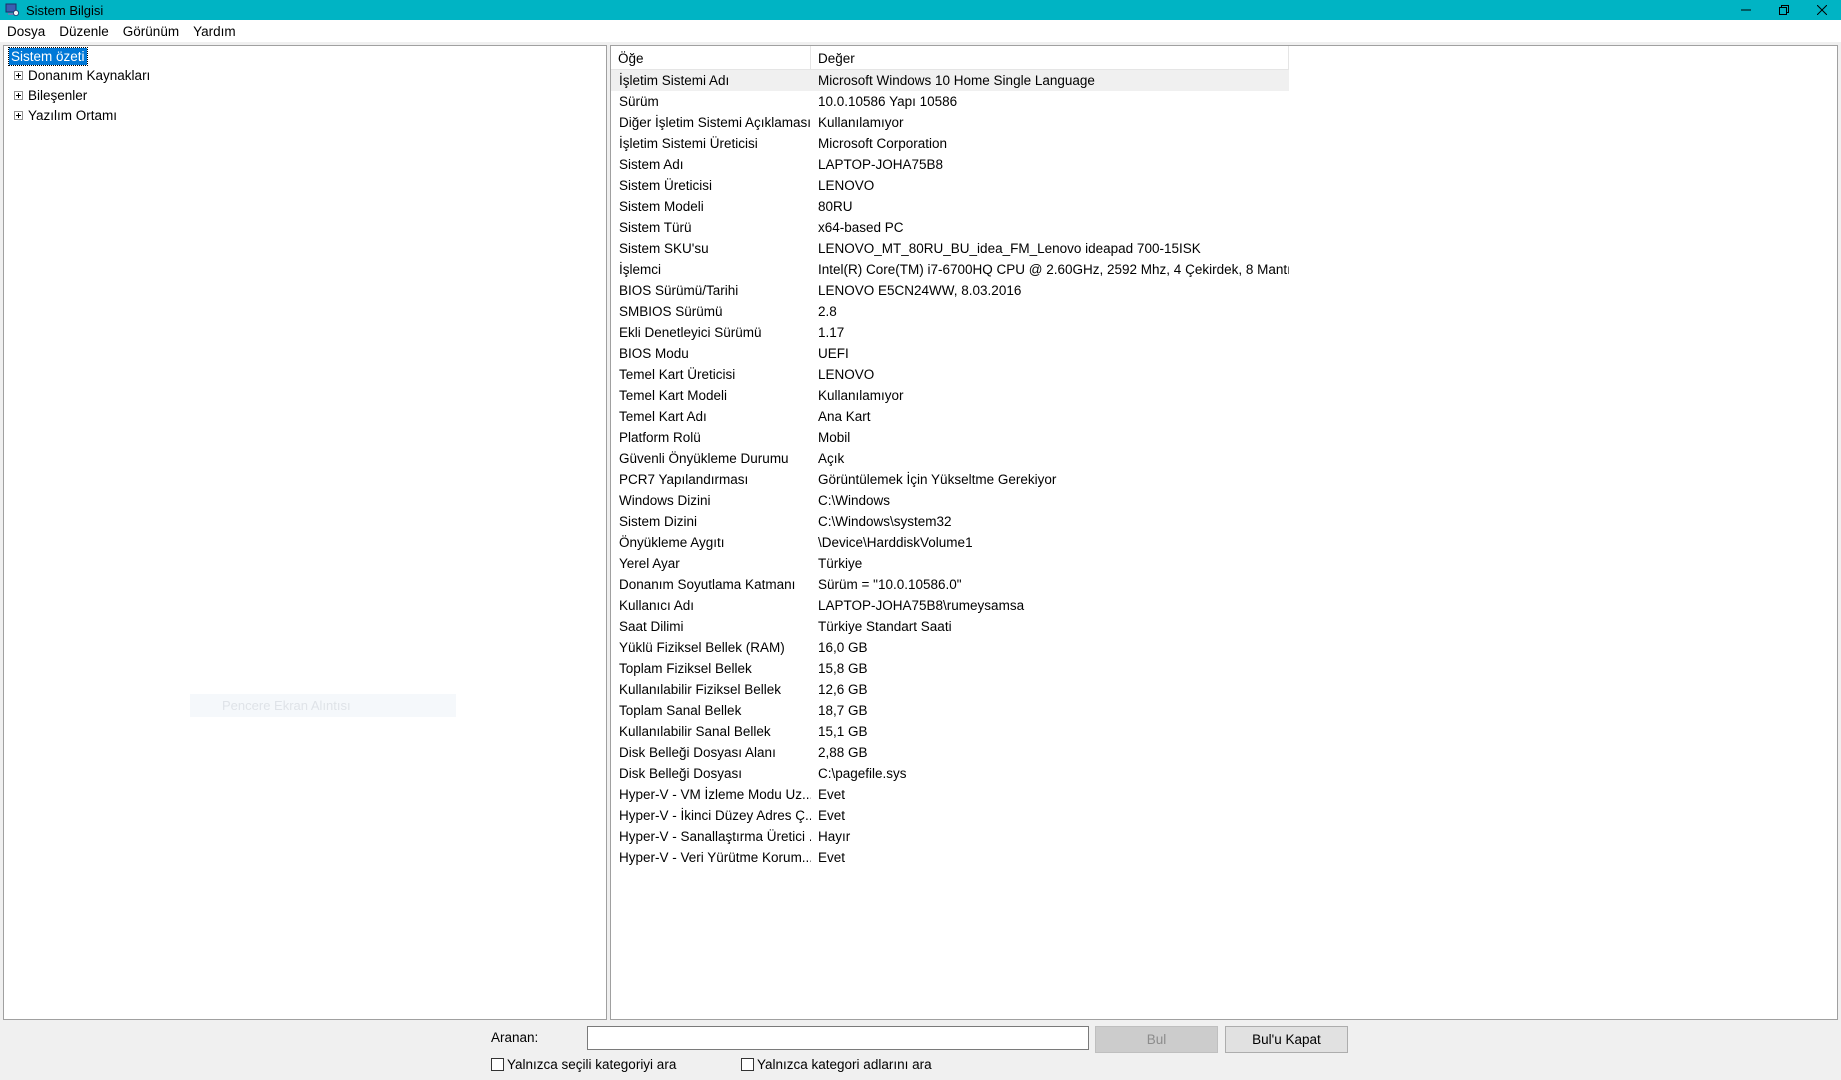  What do you see at coordinates (690, 332) in the screenshot?
I see `row-item: Ekli Denetleyici Sürümü` at bounding box center [690, 332].